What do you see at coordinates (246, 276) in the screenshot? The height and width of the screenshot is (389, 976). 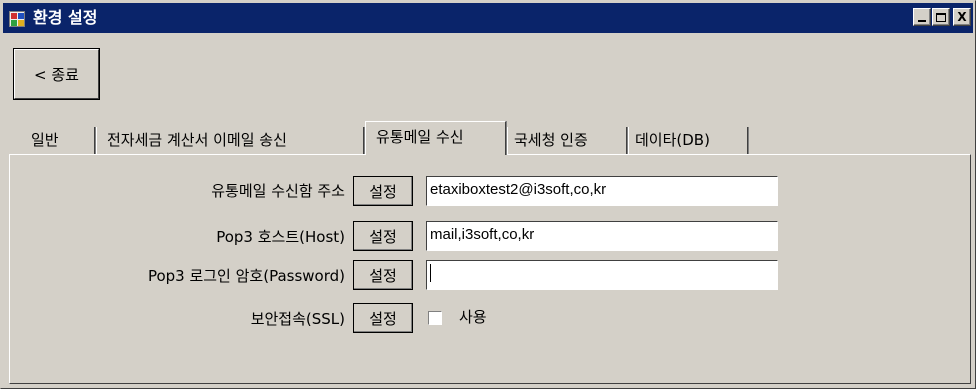 I see `pop3-password-label: Pop3 로그인 암호(Password)` at bounding box center [246, 276].